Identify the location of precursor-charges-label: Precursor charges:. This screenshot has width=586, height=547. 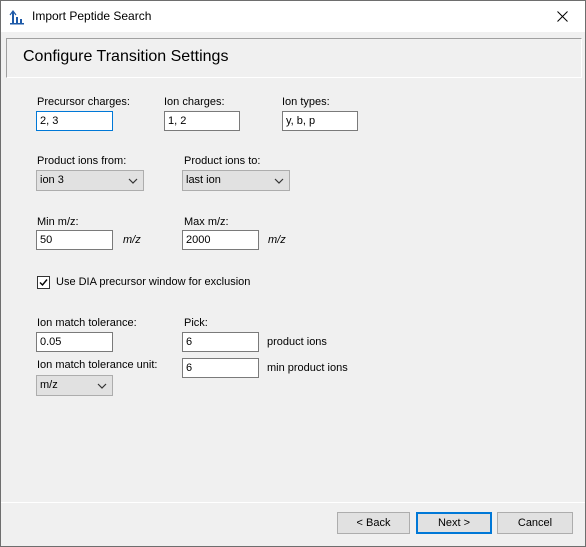
(83, 102).